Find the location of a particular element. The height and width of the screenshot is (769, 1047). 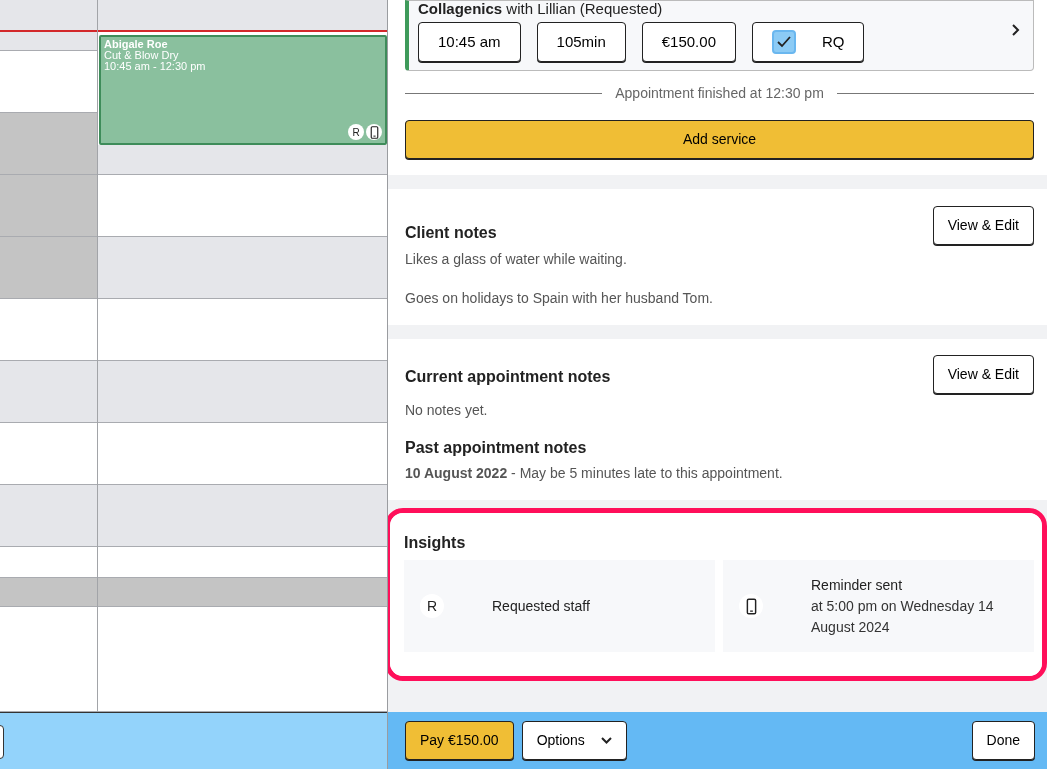

empty-notes-text: No notes yet. is located at coordinates (447, 410).